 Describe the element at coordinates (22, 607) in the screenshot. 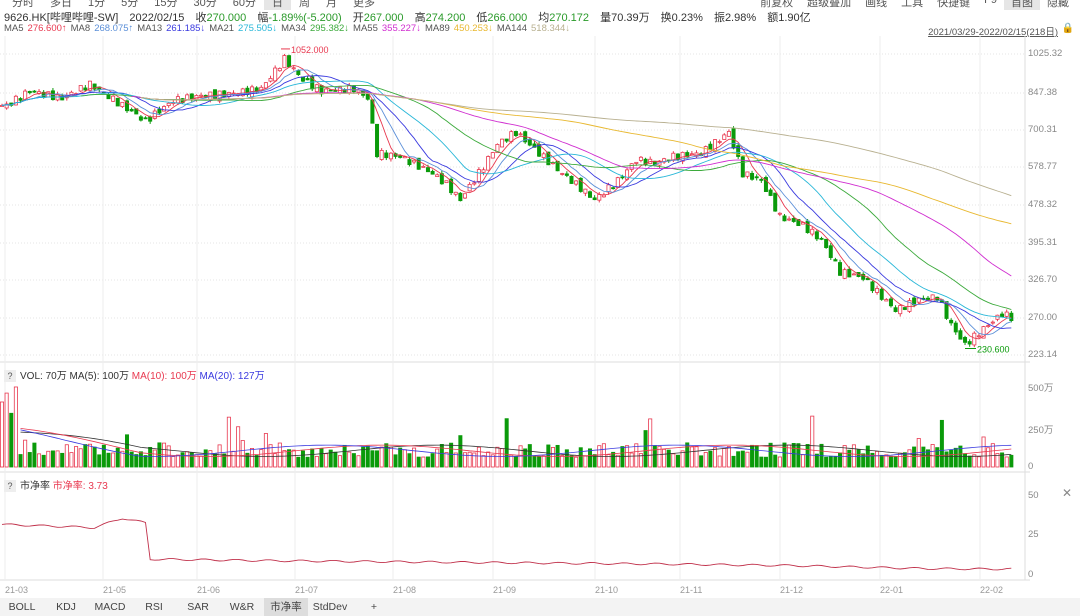

I see `indicator-tab: BOLL` at that location.